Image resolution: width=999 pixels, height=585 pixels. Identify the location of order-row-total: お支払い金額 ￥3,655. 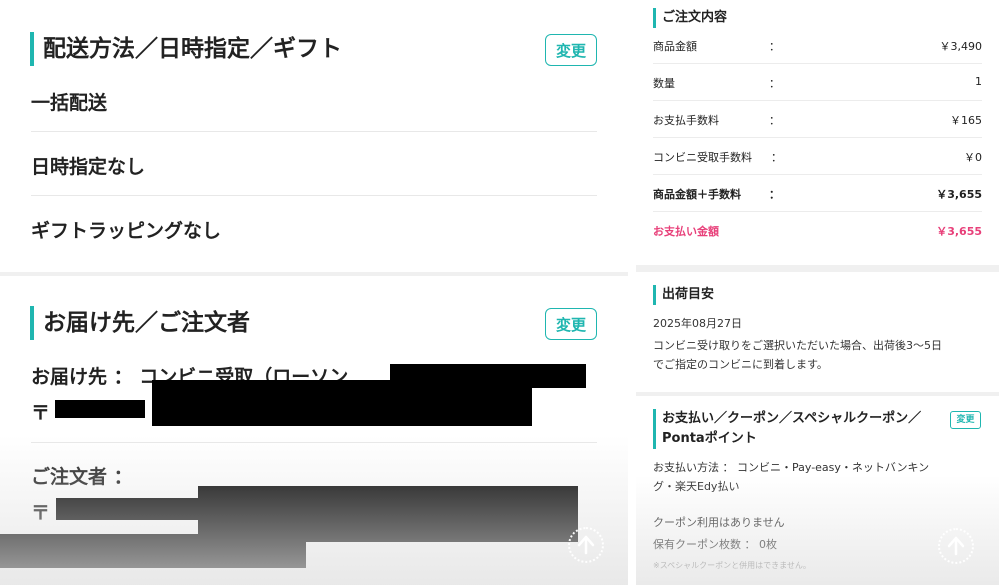
(817, 231).